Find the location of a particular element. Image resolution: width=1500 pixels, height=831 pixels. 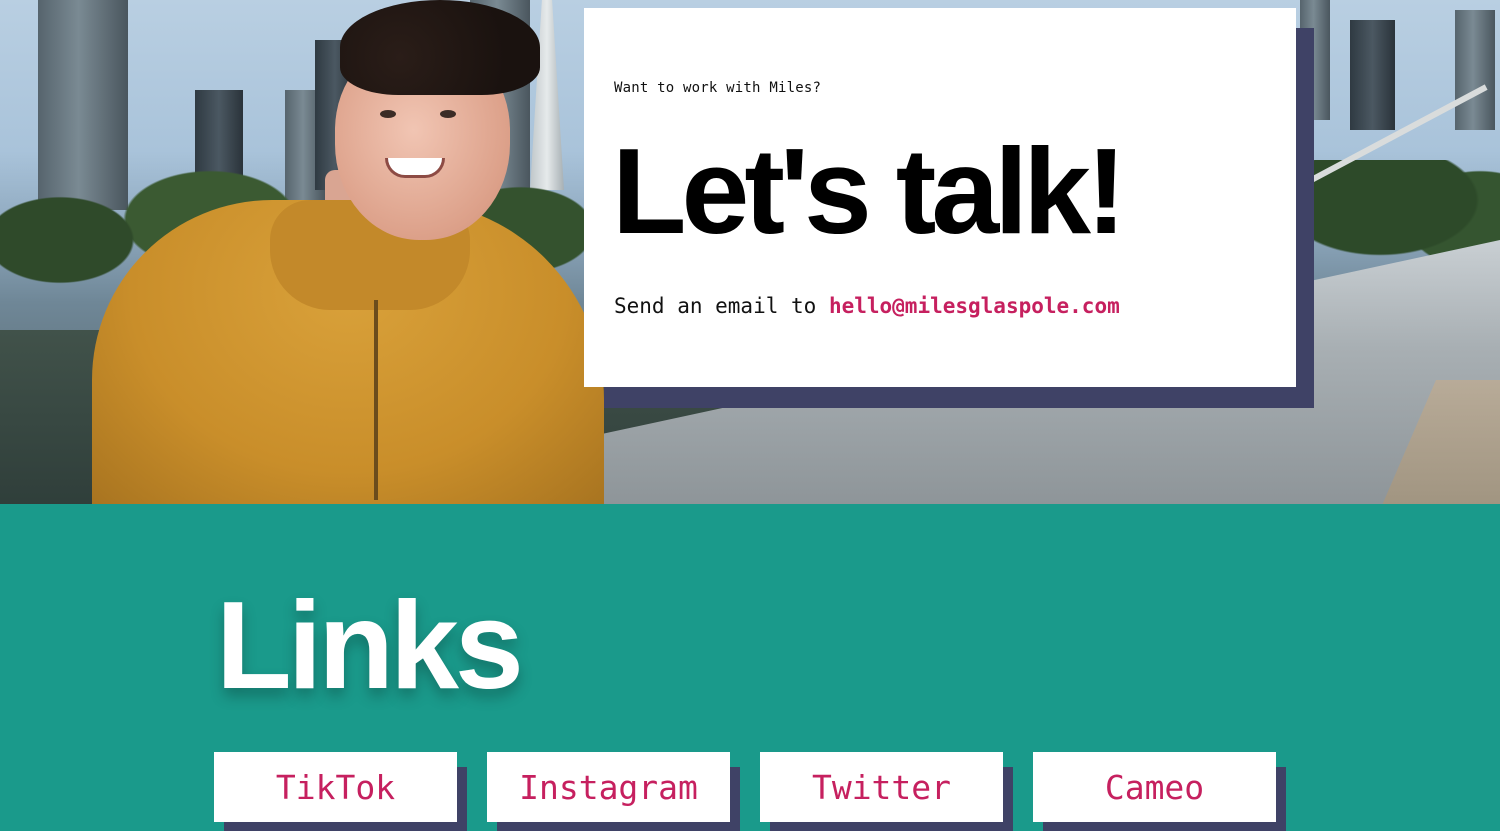

email-link: hello@milesglaspole.com is located at coordinates (974, 306).